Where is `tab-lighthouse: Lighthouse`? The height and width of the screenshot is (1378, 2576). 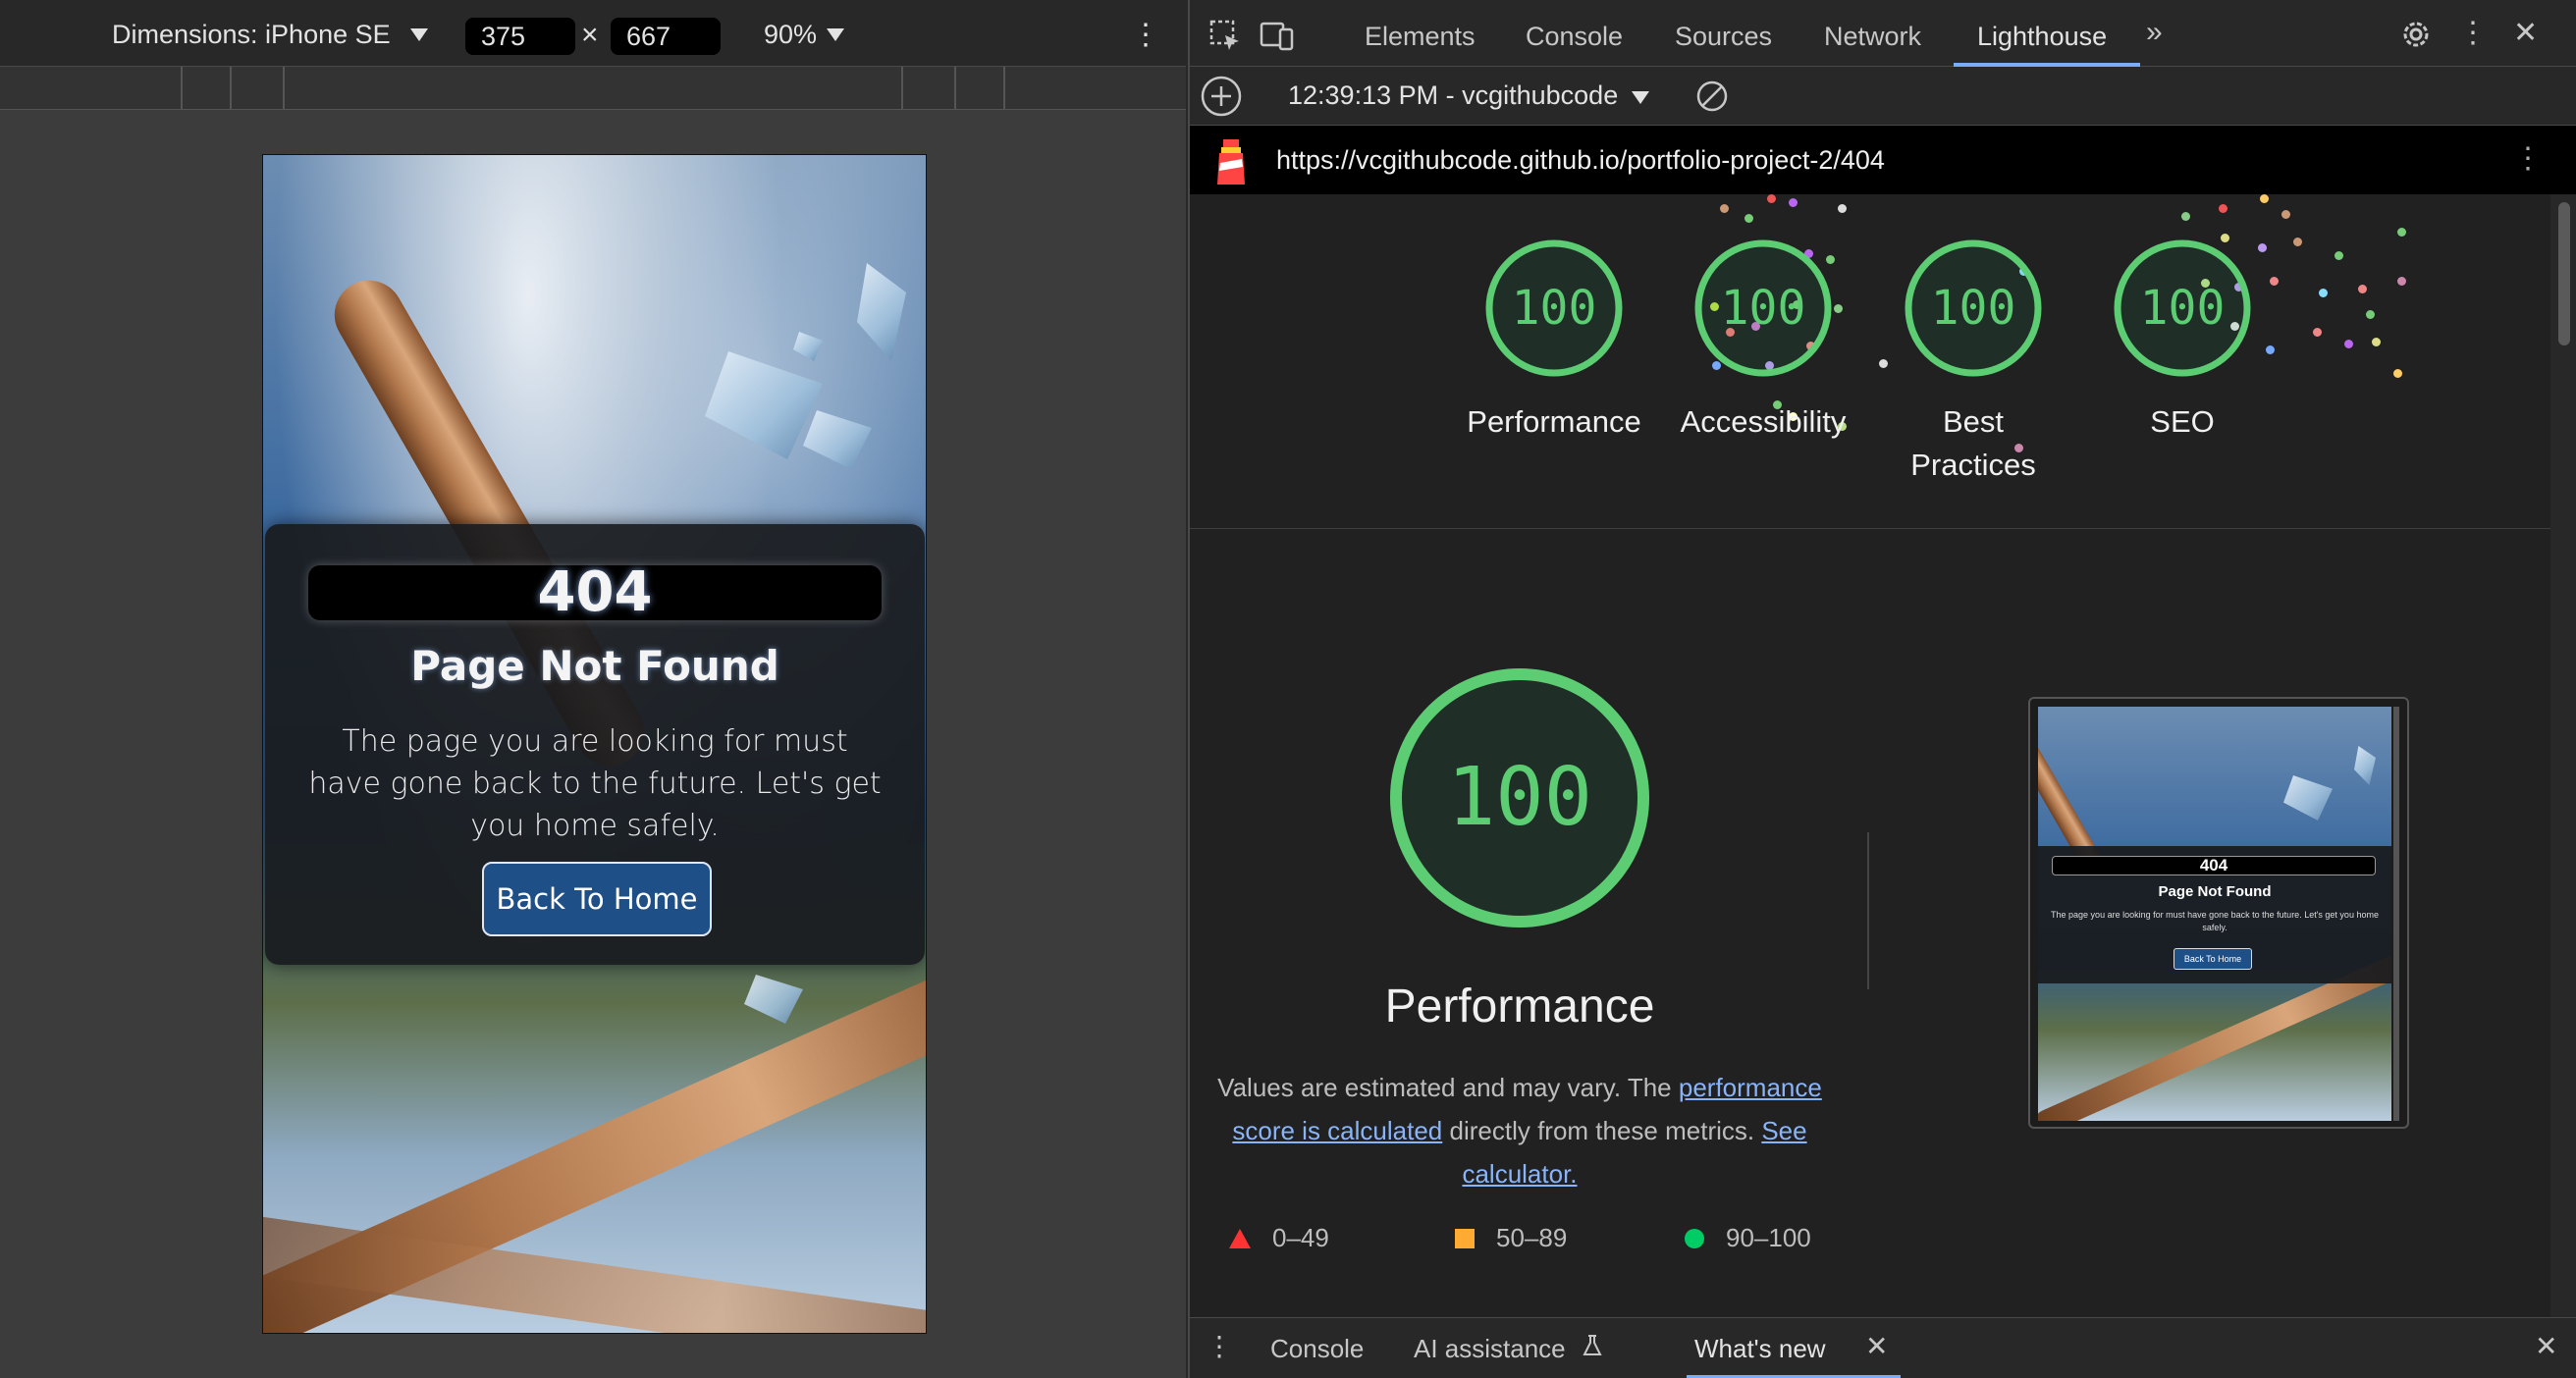
tab-lighthouse: Lighthouse is located at coordinates (2042, 37).